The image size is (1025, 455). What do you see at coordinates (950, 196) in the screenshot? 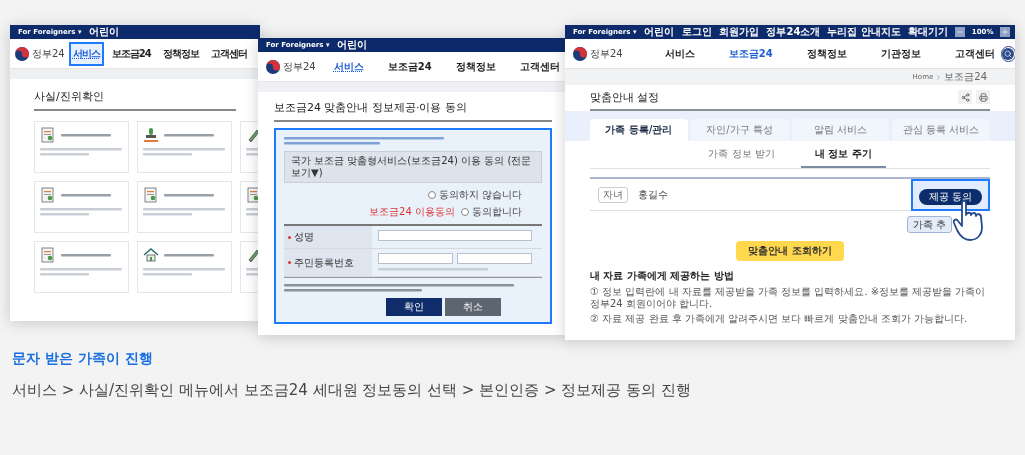
I see `consent-button: 제공 동의` at bounding box center [950, 196].